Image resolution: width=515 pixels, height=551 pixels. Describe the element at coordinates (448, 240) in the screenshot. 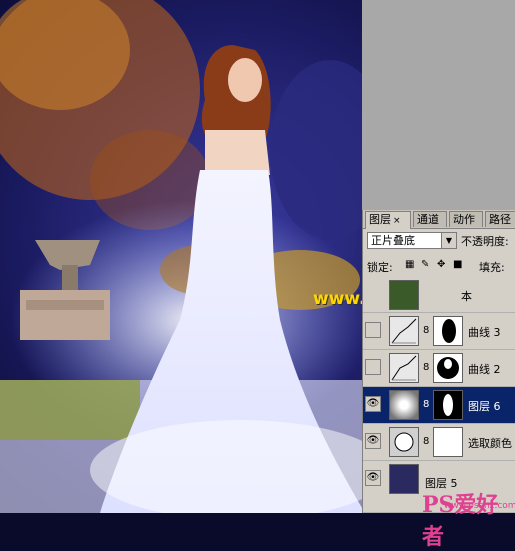

I see `chevron-down-icon: ▼` at that location.